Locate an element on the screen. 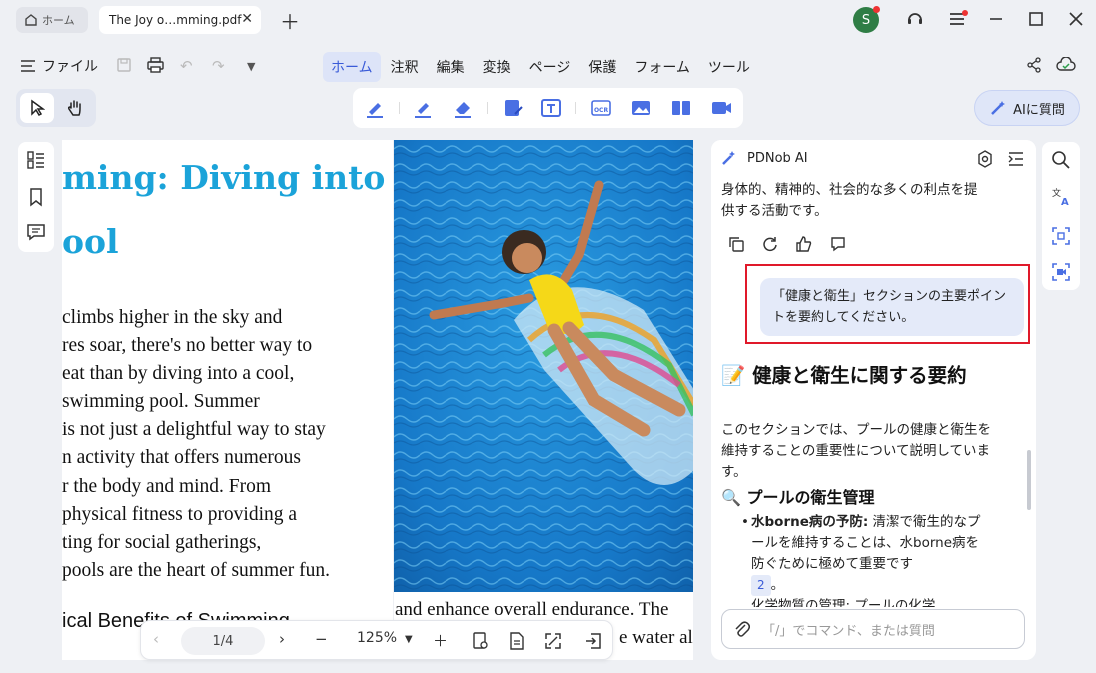 This screenshot has height=673, width=1096. ai-question-input: 「/」でコマンド、または質問 is located at coordinates (873, 629).